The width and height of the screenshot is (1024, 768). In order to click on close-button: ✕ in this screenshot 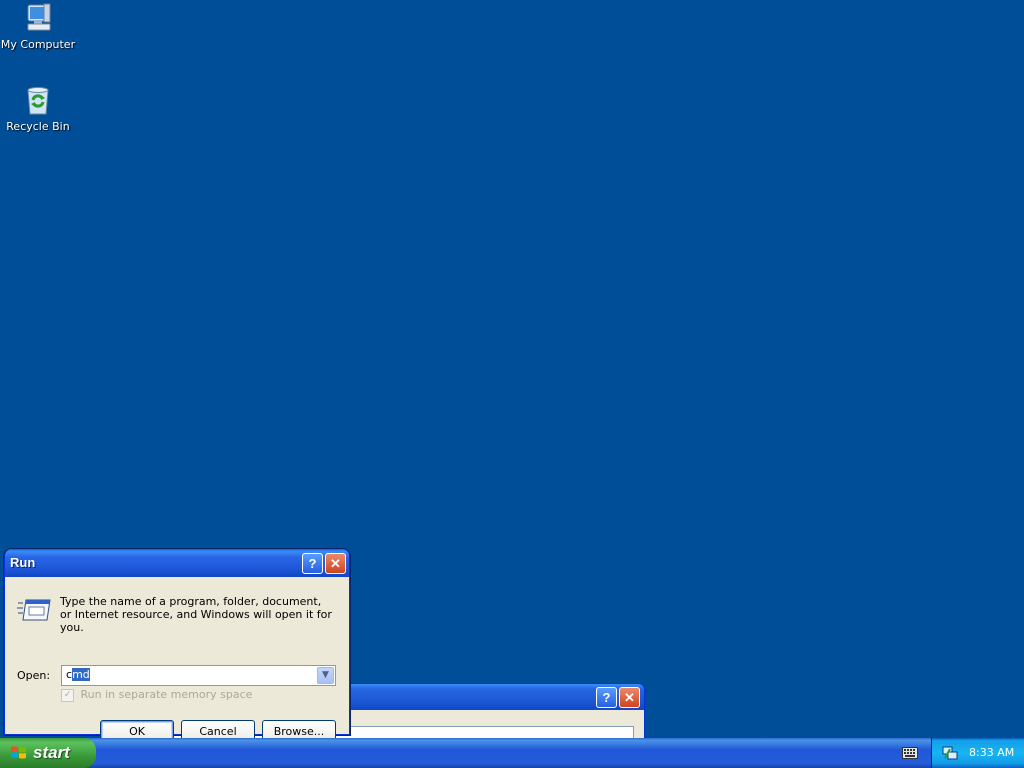, I will do `click(335, 563)`.